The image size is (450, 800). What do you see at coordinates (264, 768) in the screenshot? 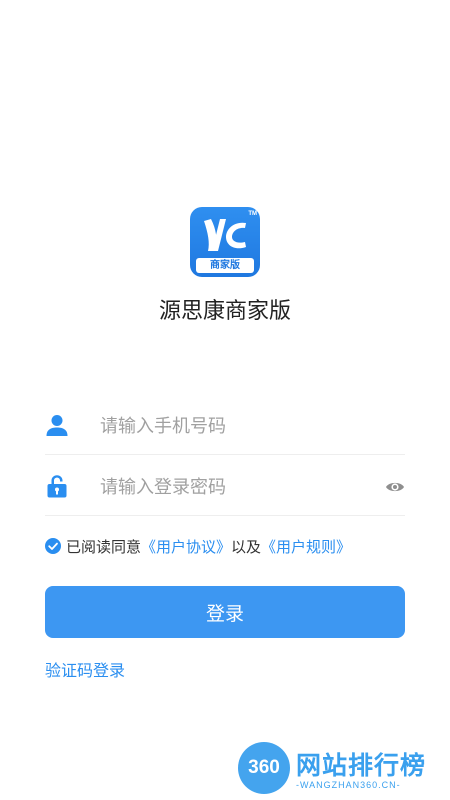
I see `watermark-badge: 360` at bounding box center [264, 768].